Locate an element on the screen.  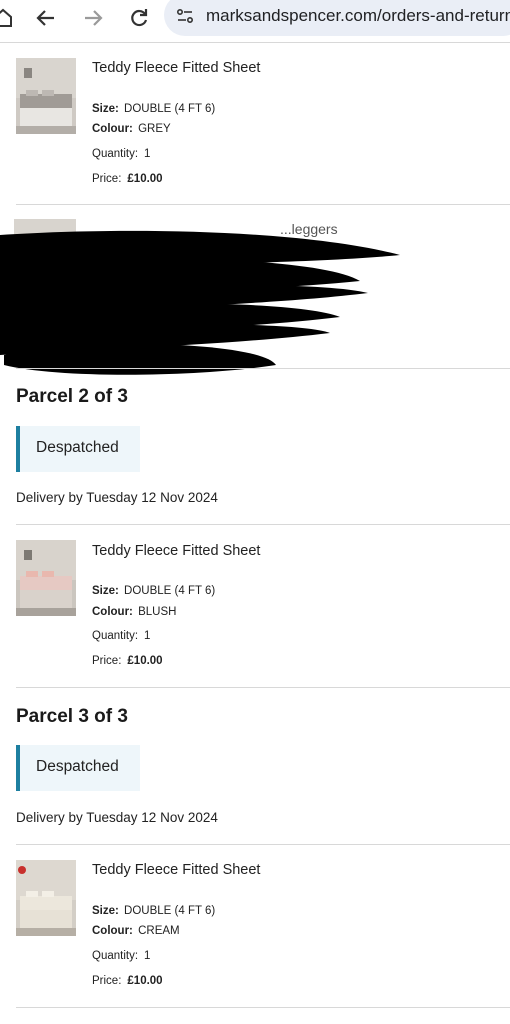
product-colour: Colour: BLUSH is located at coordinates (134, 612).